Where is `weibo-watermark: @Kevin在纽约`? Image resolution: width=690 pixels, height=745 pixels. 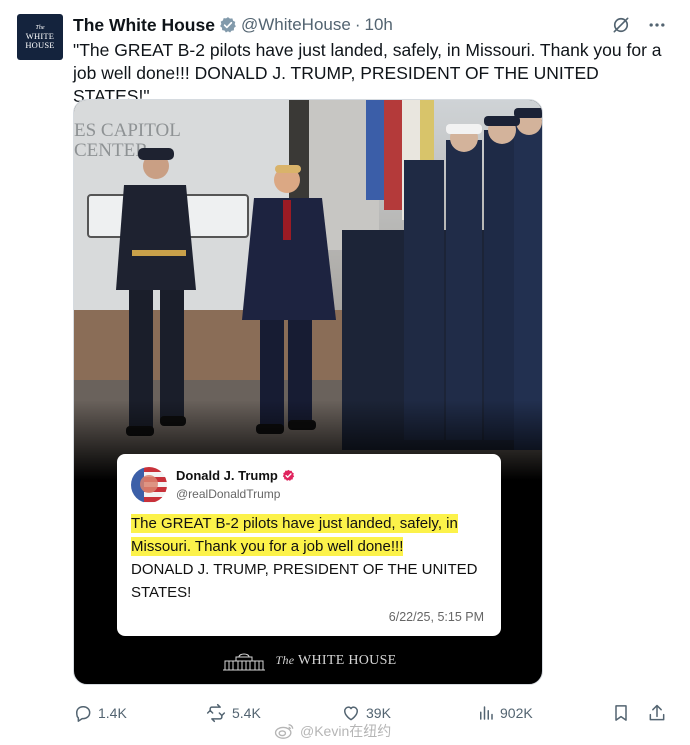 weibo-watermark: @Kevin在纽约 is located at coordinates (332, 731).